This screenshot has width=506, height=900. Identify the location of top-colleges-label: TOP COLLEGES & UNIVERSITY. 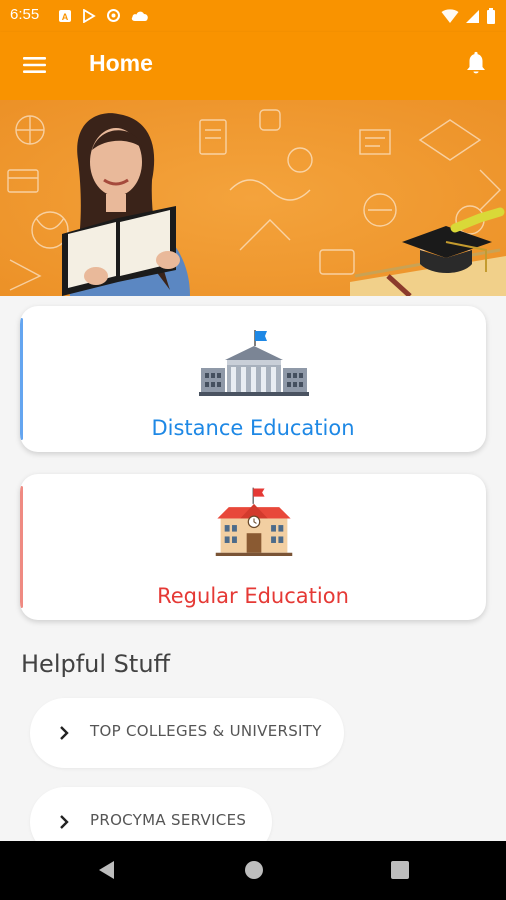
(206, 731).